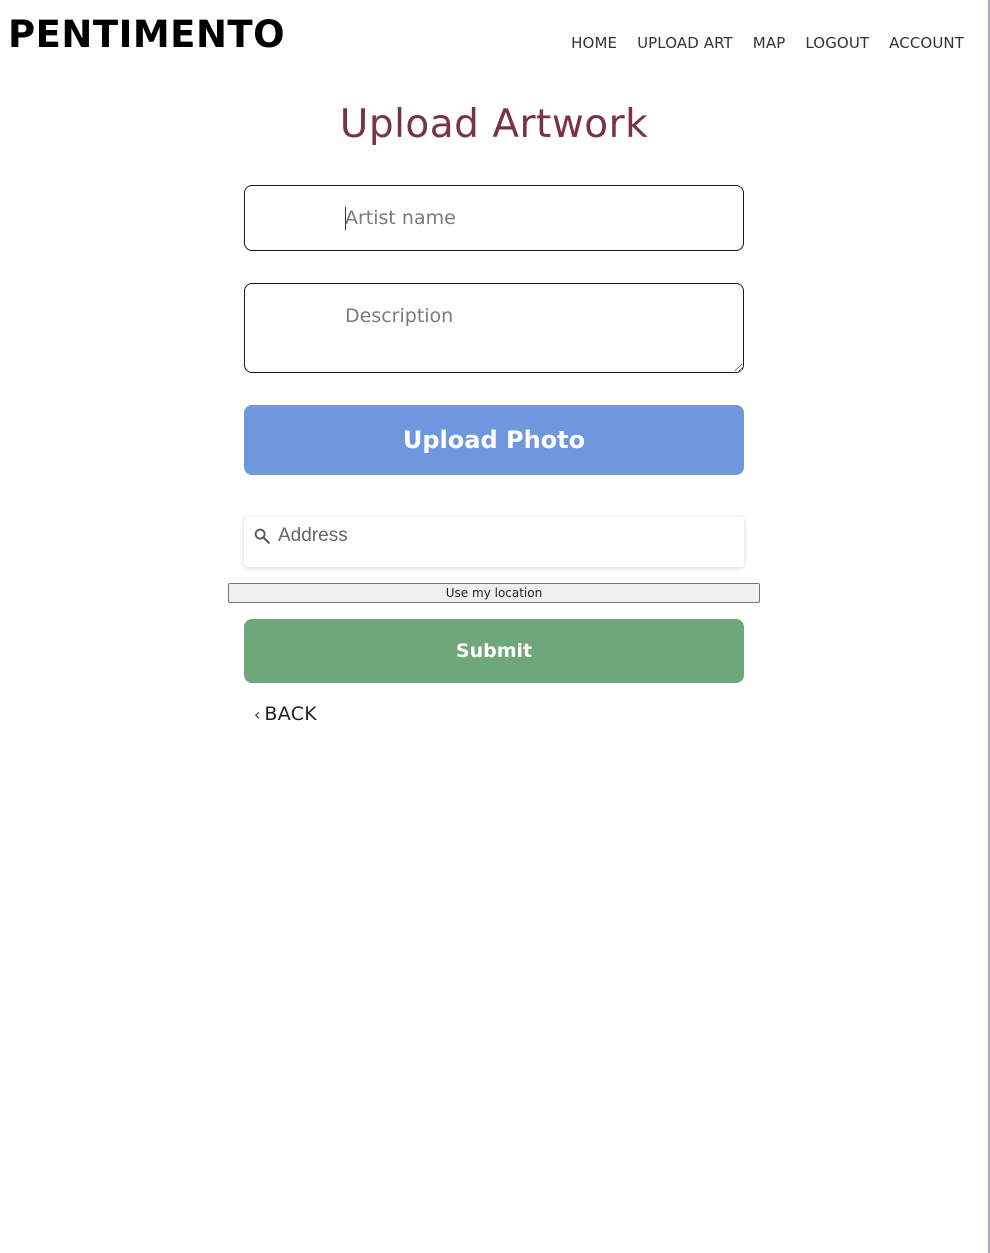 This screenshot has height=1253, width=990. I want to click on site-logo: PENTIMENTO, so click(146, 35).